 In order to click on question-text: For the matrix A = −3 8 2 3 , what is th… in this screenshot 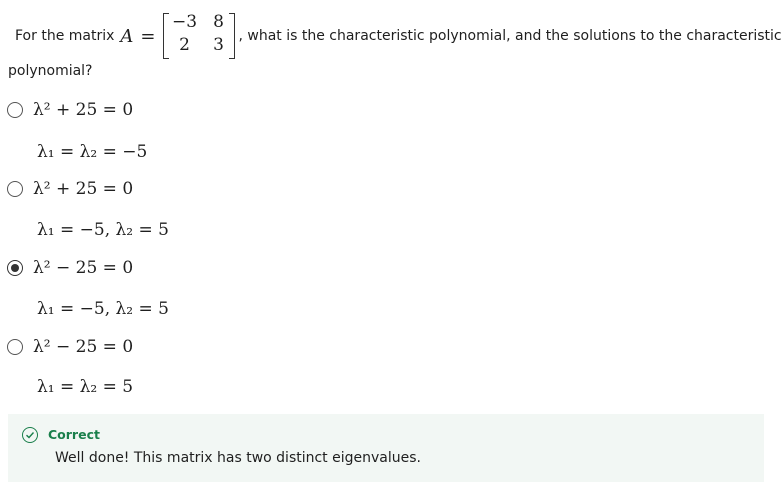, I will do `click(398, 36)`.